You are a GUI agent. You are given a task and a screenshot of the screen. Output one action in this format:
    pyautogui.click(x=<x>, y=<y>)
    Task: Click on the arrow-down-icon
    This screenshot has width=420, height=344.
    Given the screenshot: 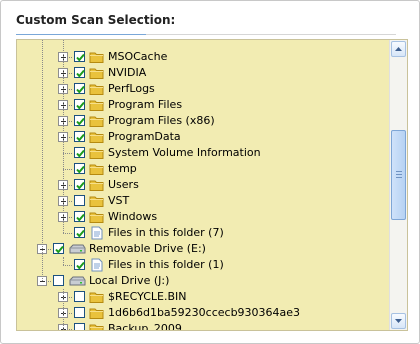 What is the action you would take?
    pyautogui.click(x=398, y=321)
    